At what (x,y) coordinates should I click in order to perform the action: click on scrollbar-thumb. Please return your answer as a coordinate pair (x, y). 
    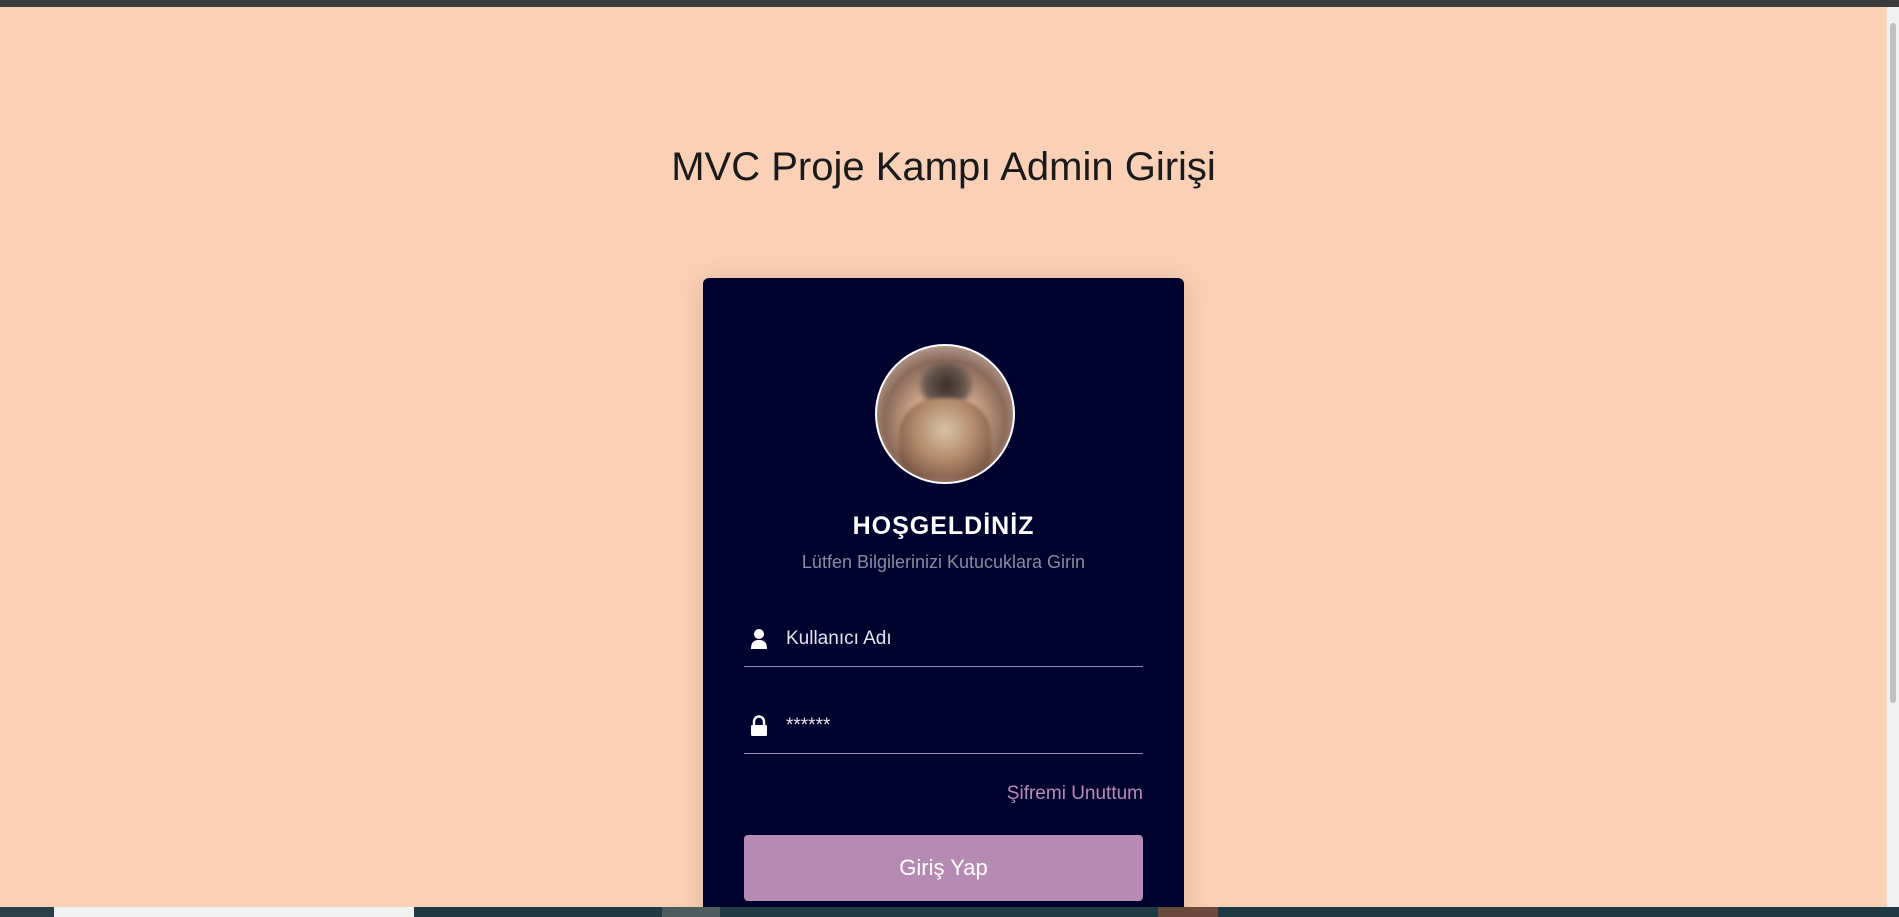
    Looking at the image, I should click on (1893, 363).